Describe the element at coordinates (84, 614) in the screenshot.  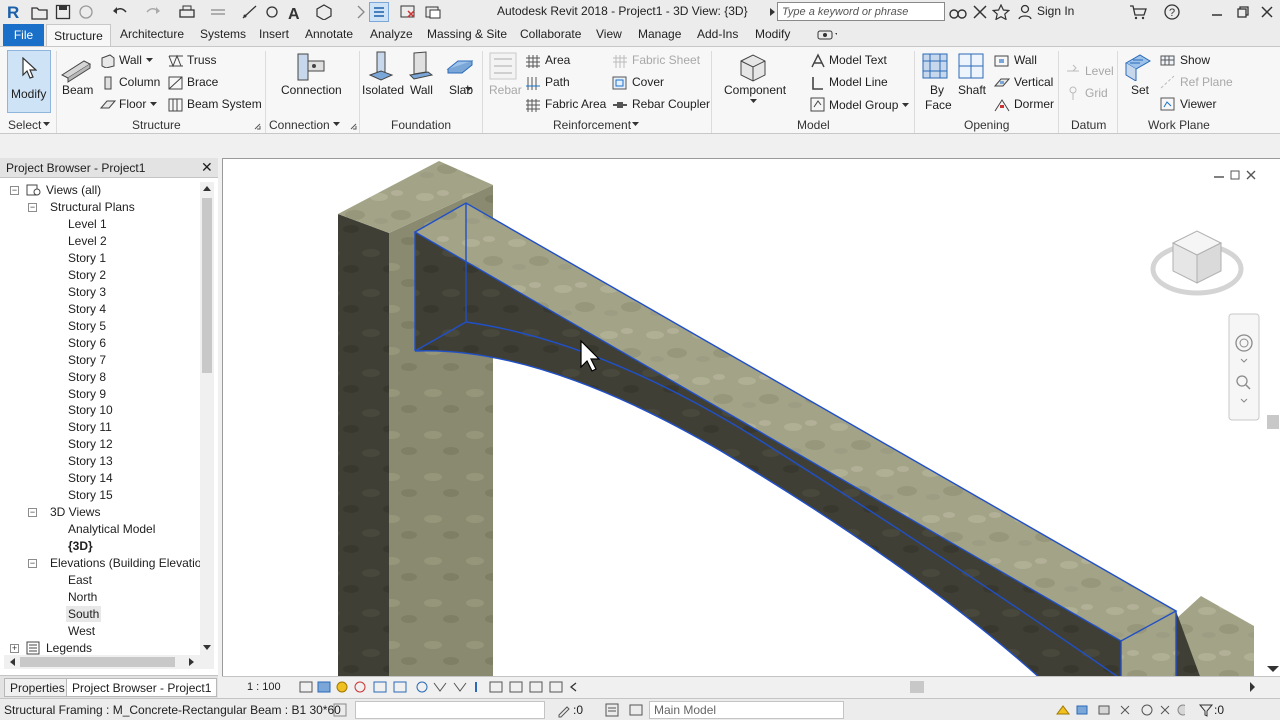
I see `tree-elevation-item-selected: South` at that location.